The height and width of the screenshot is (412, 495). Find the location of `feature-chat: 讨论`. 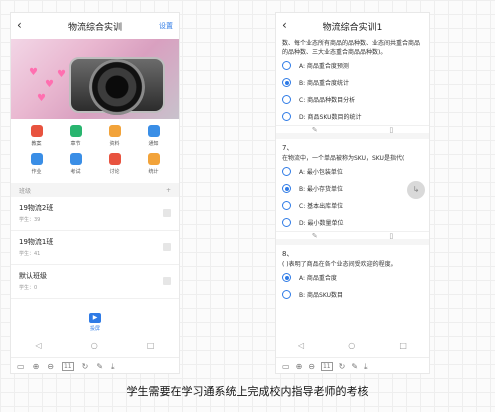

feature-chat: 讨论 is located at coordinates (114, 164).